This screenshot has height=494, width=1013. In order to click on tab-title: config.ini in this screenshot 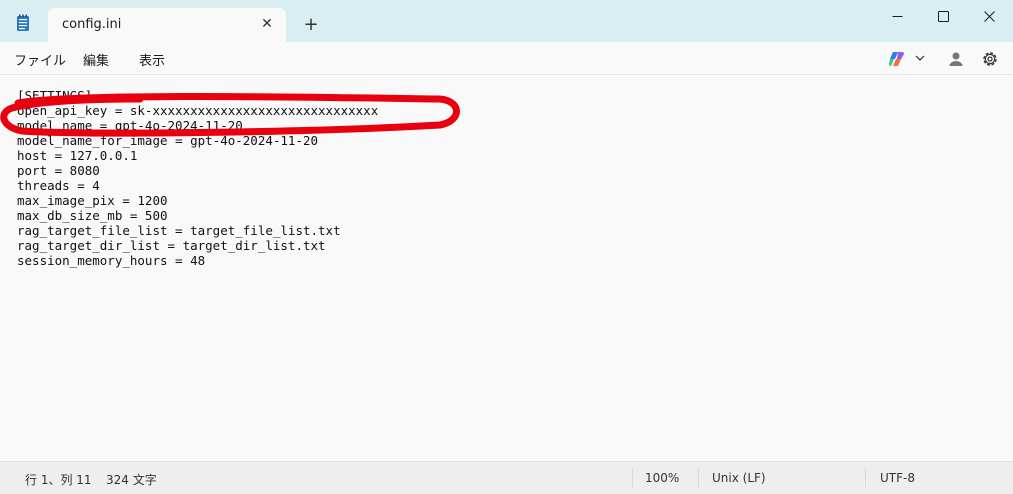, I will do `click(92, 24)`.